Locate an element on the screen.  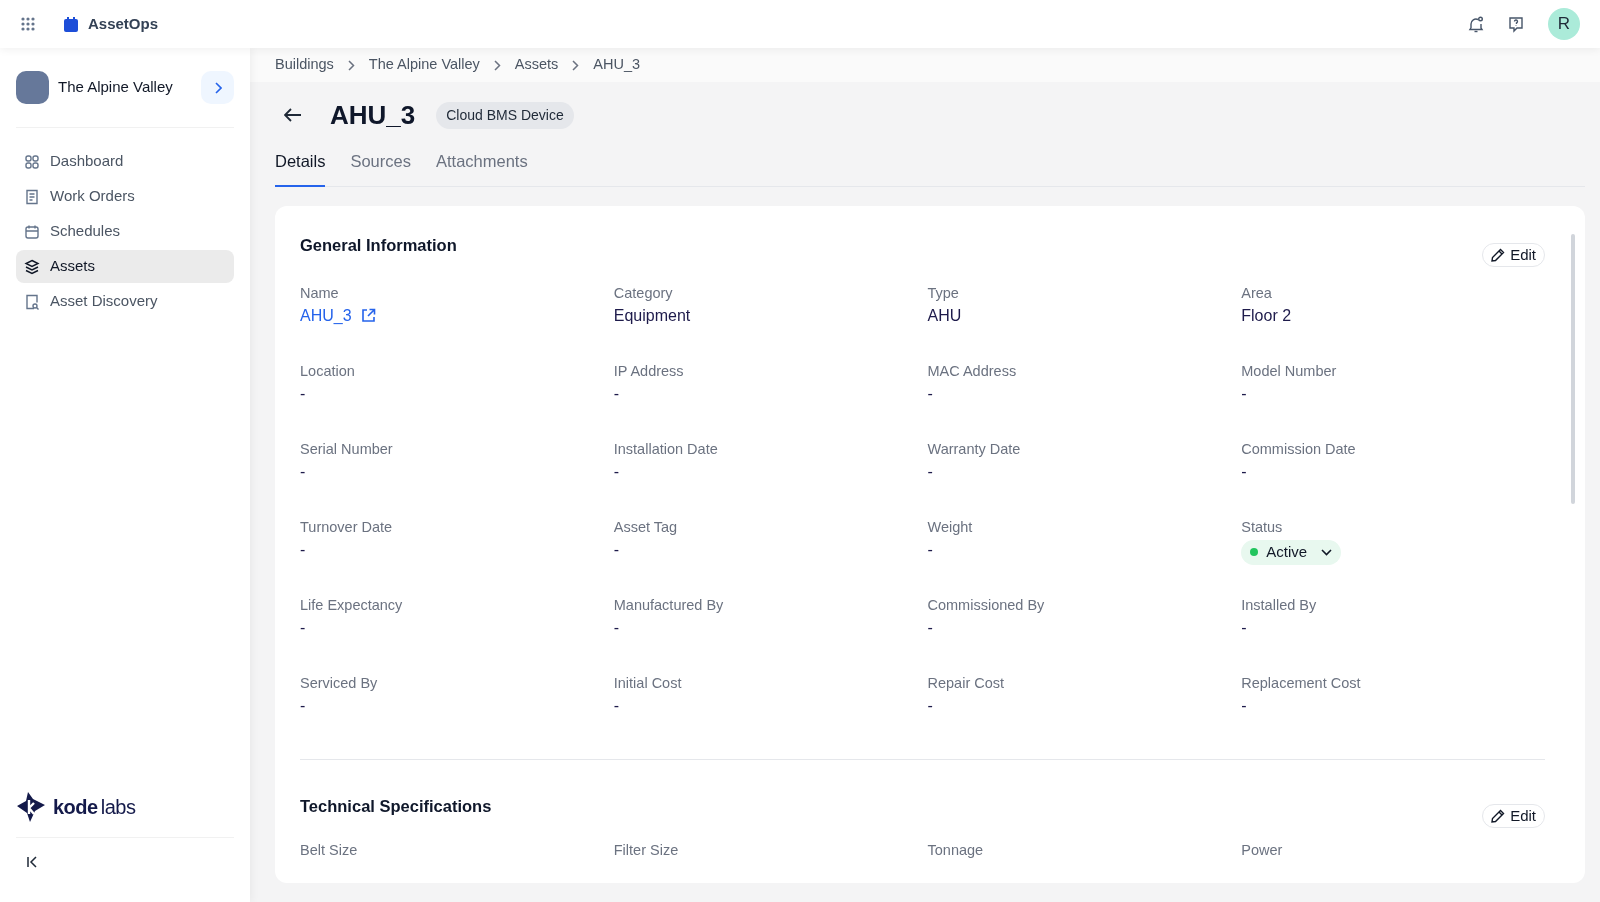
asset-name-link: AHU_3 is located at coordinates (338, 315).